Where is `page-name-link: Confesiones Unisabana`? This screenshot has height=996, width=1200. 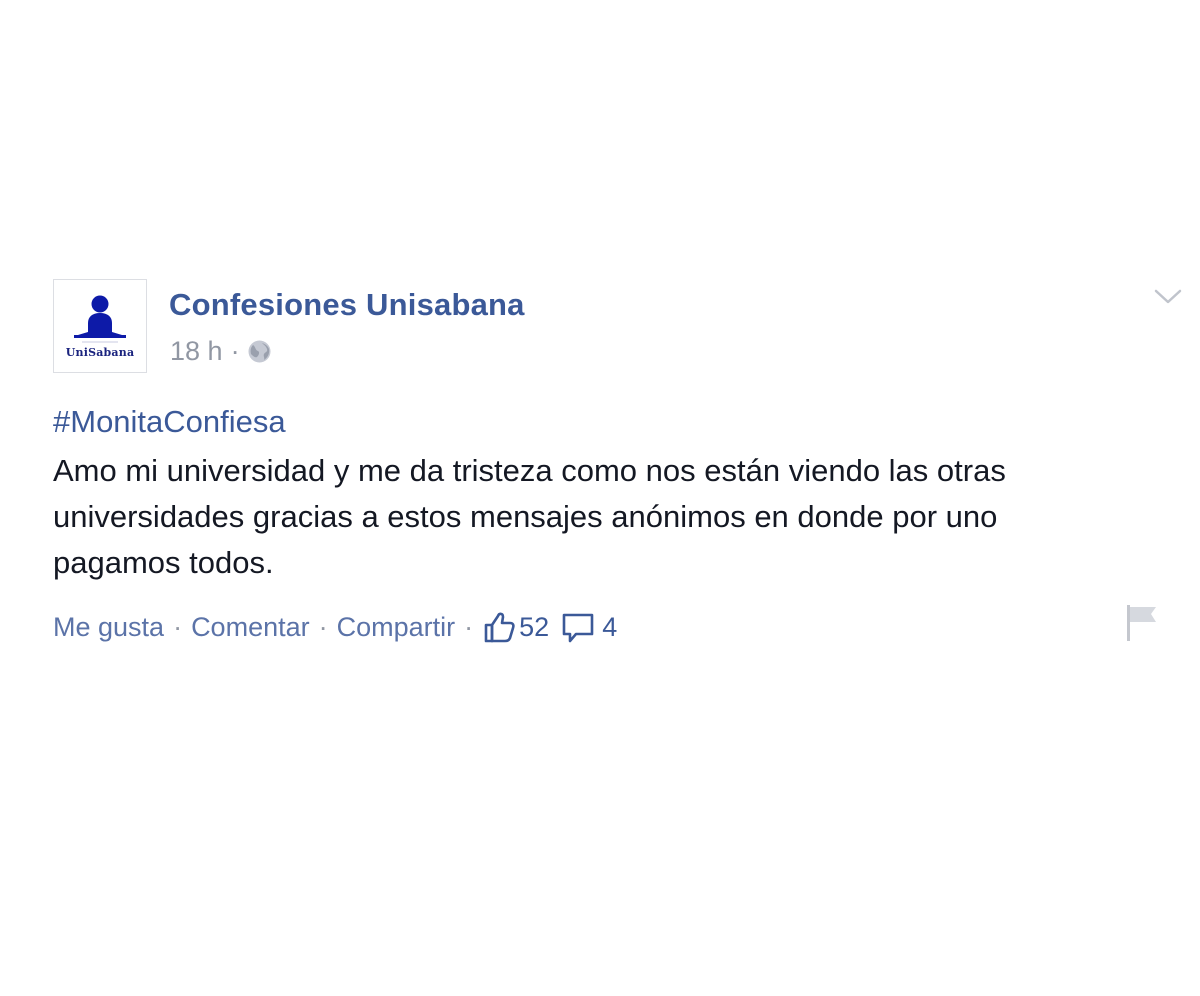 page-name-link: Confesiones Unisabana is located at coordinates (347, 305).